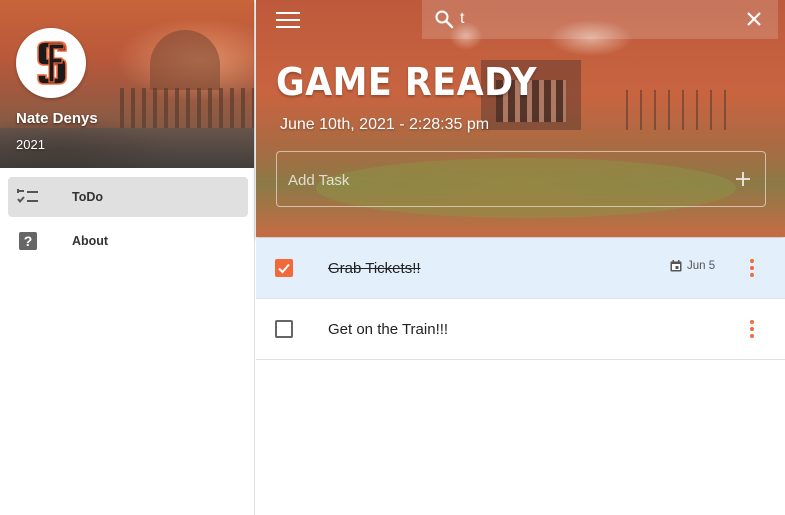  I want to click on help-icon: ?, so click(28, 241).